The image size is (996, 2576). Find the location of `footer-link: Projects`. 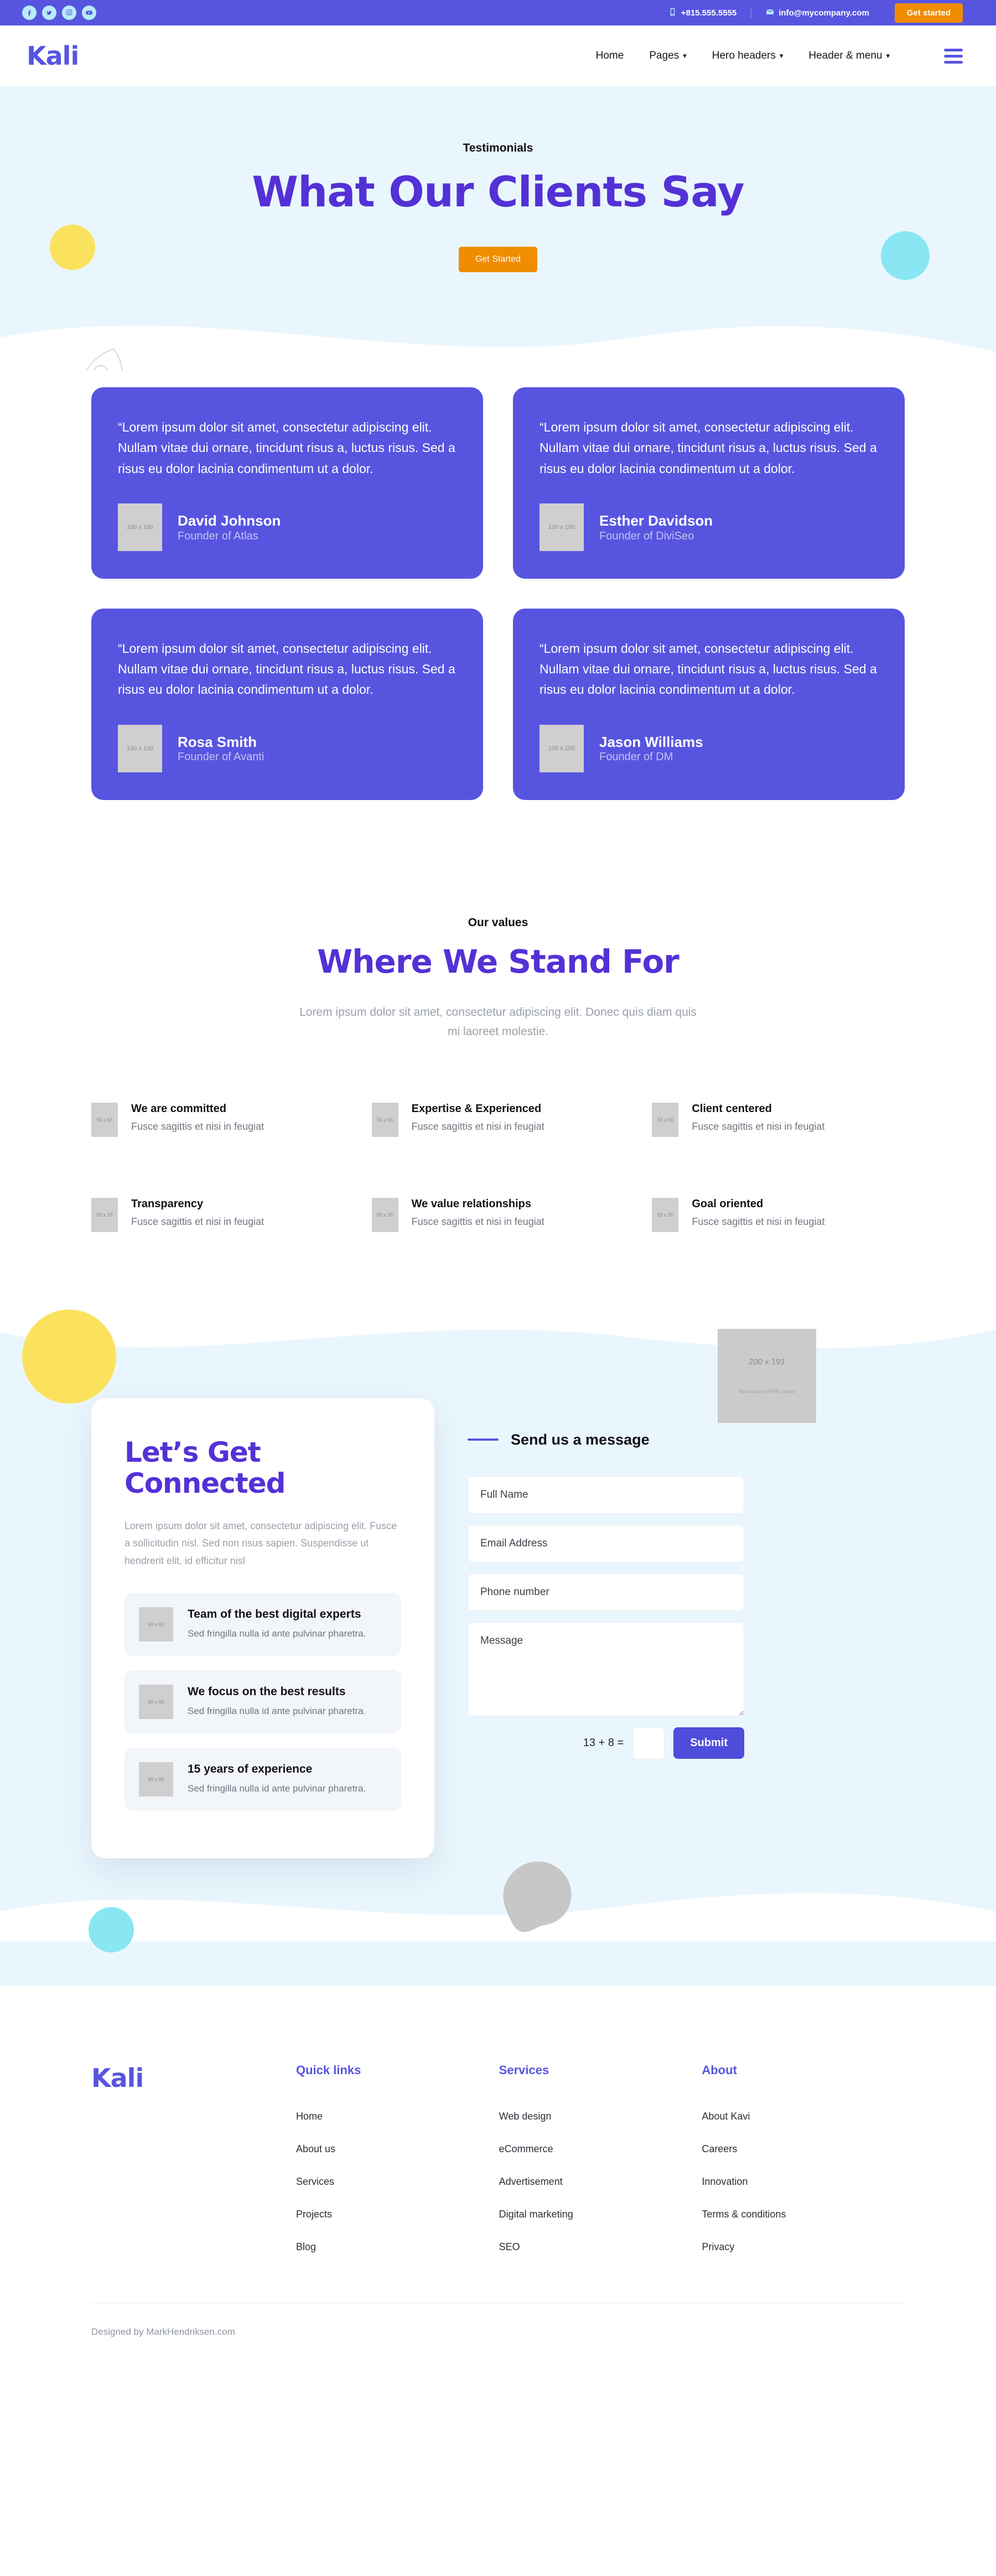

footer-link: Projects is located at coordinates (398, 2214).